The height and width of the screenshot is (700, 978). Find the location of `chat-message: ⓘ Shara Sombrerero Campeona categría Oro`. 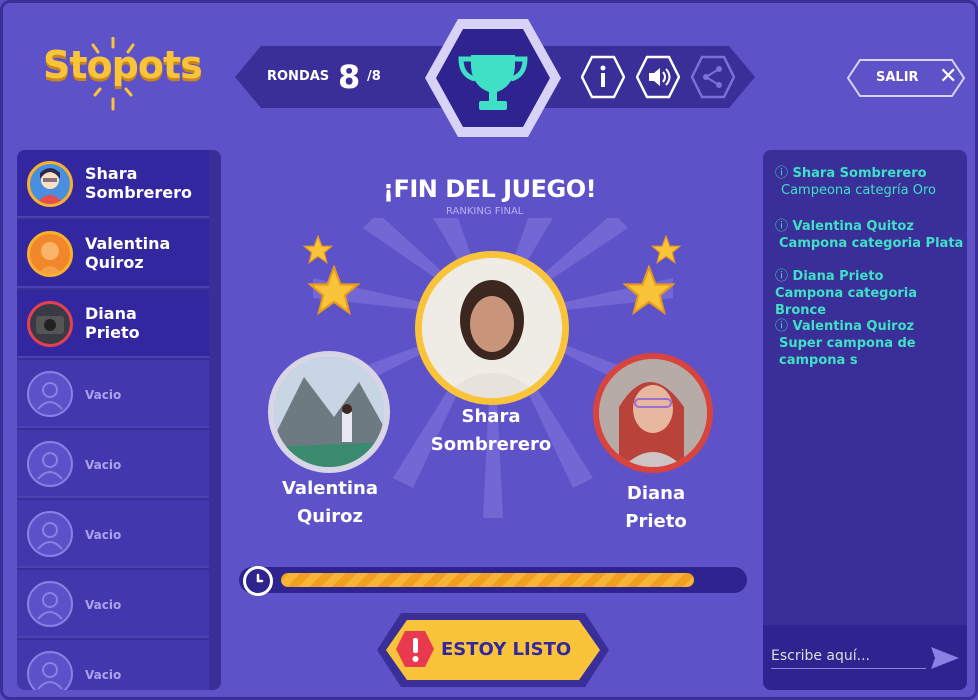

chat-message: ⓘ Shara Sombrerero Campeona categría Oro is located at coordinates (870, 182).